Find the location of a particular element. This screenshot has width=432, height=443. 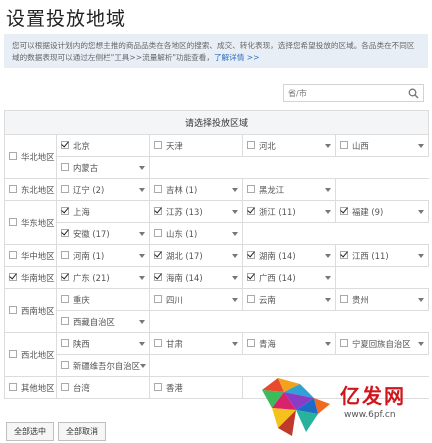

region-group-cell: 华北地区 is located at coordinates (30, 156).